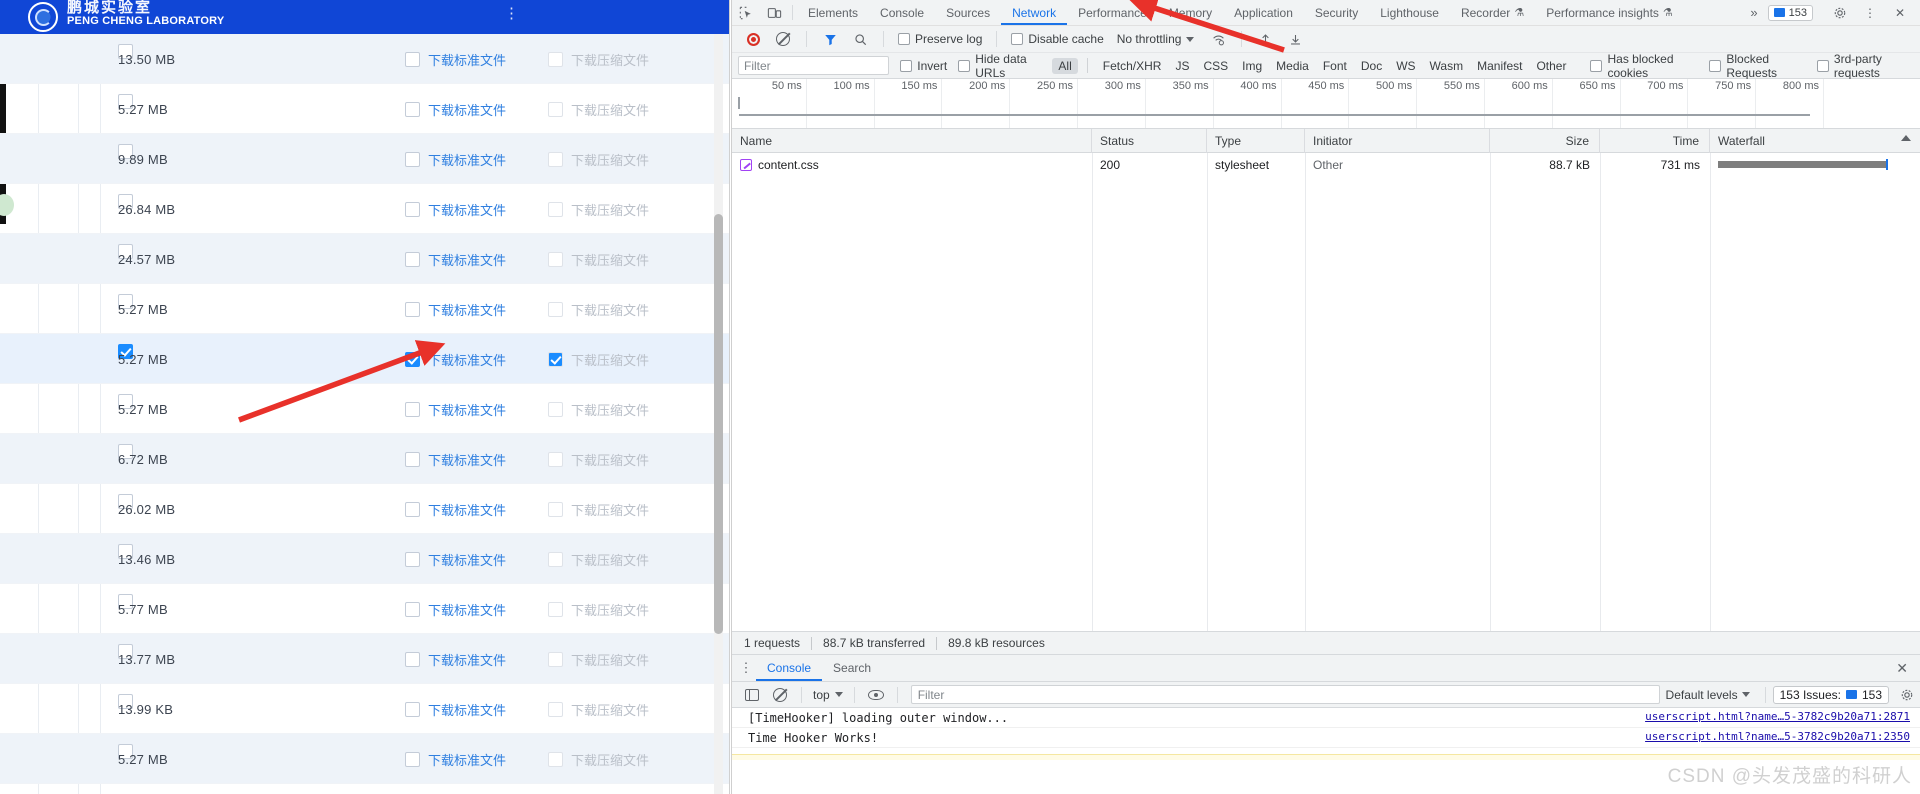  What do you see at coordinates (1182, 66) in the screenshot?
I see `resource-type-js: JS` at bounding box center [1182, 66].